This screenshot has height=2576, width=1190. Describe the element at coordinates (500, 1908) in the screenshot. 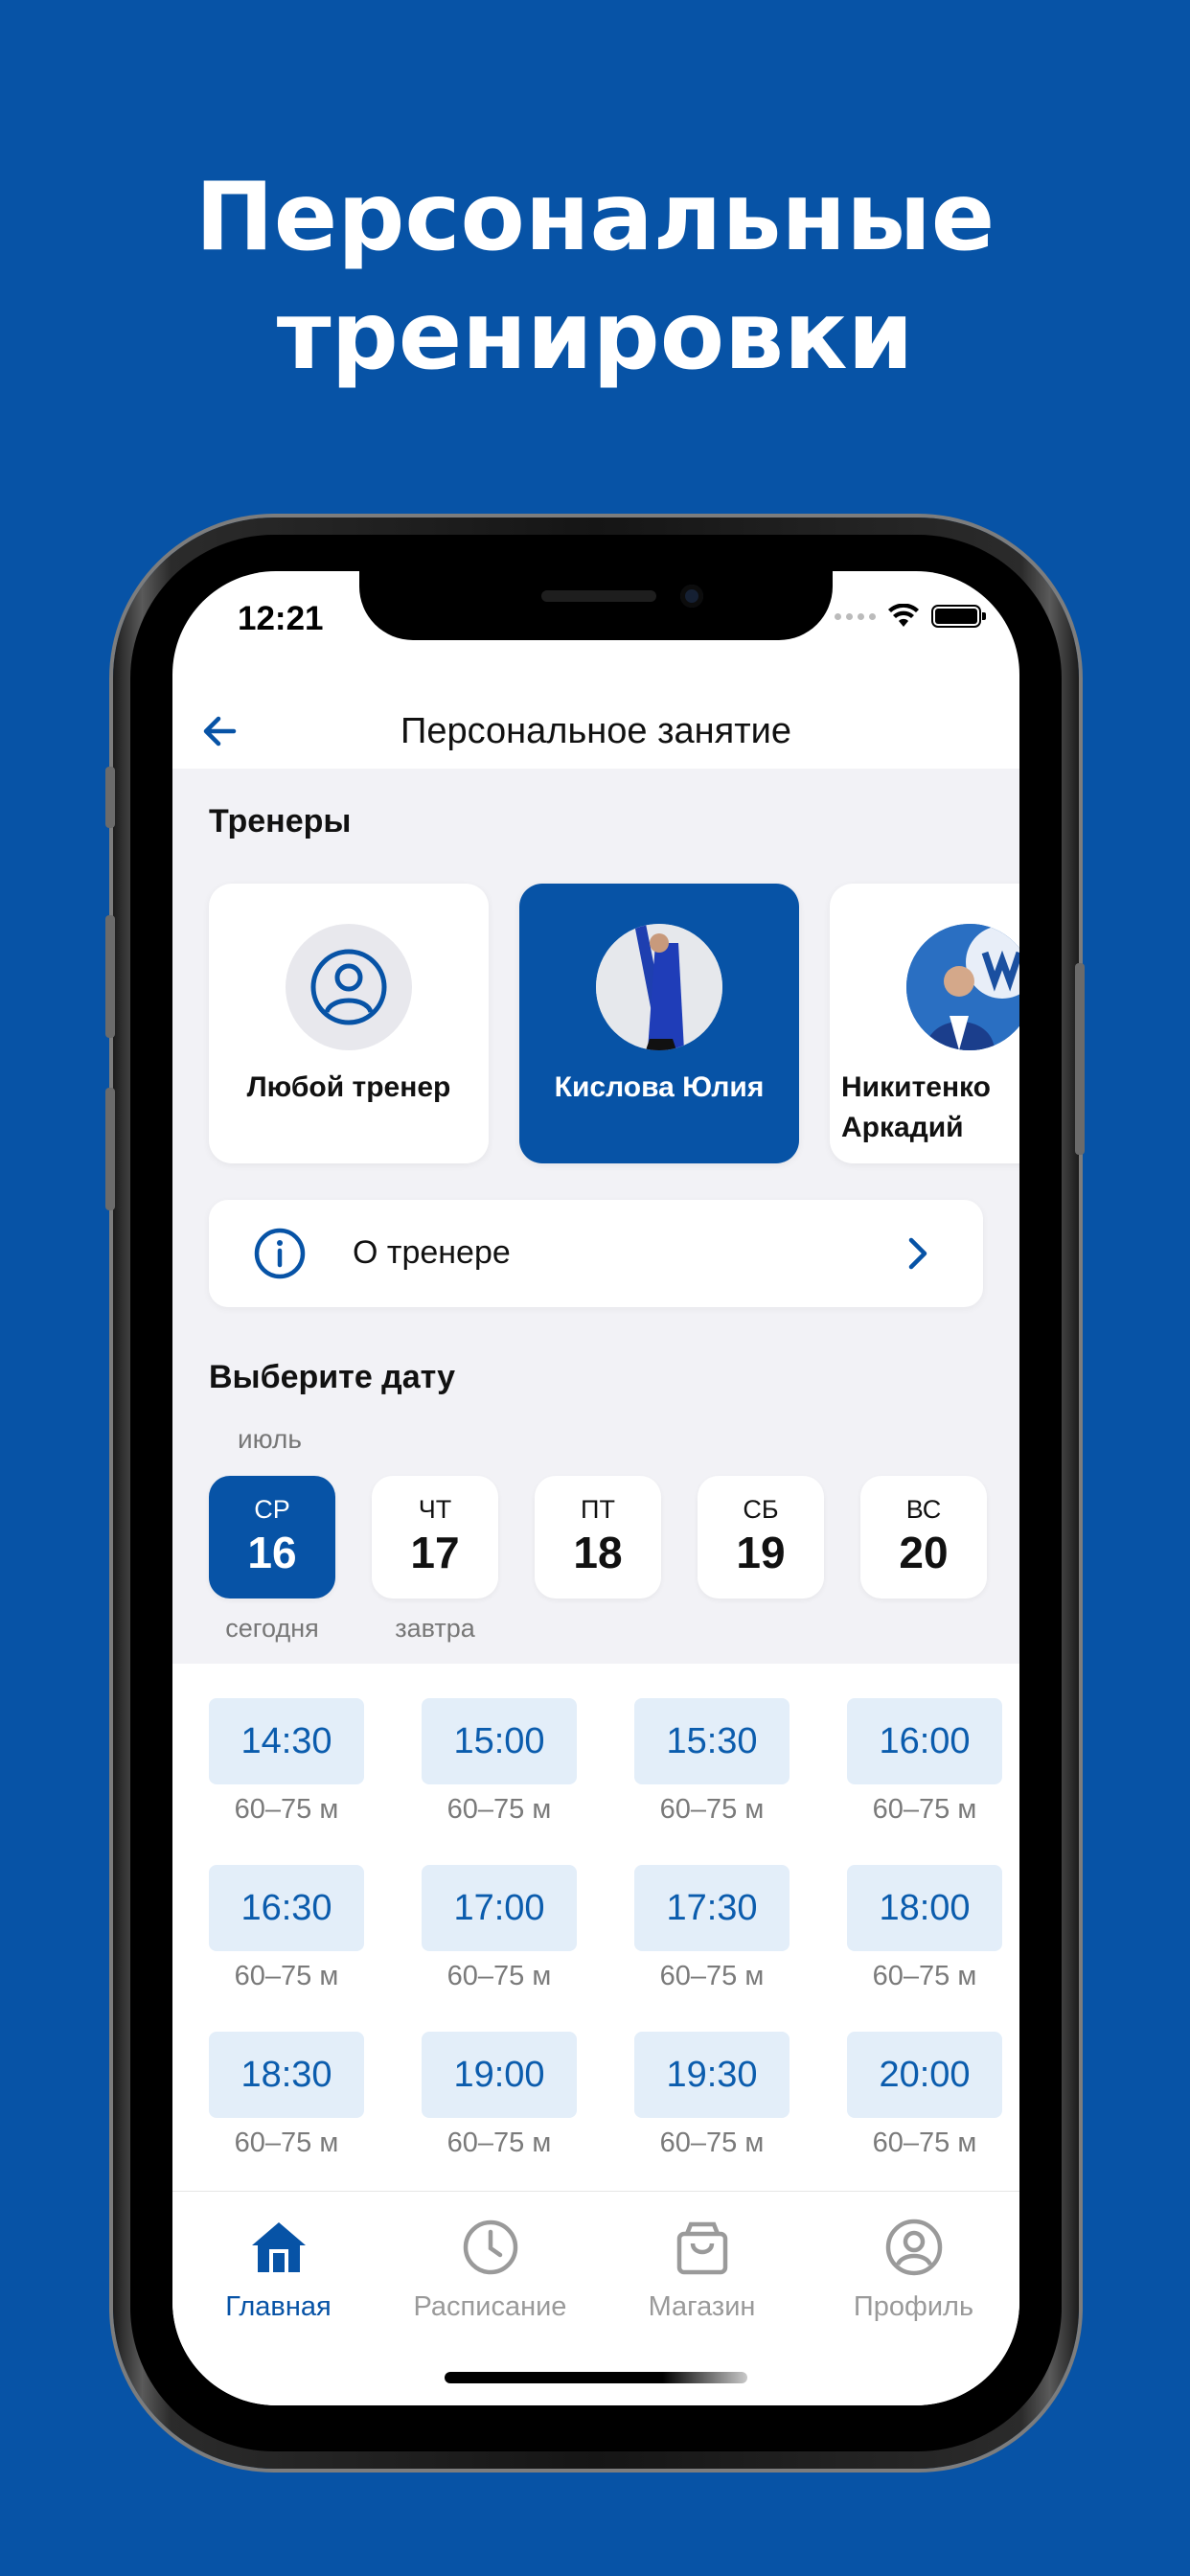

I see `time-slot: 17:00` at that location.